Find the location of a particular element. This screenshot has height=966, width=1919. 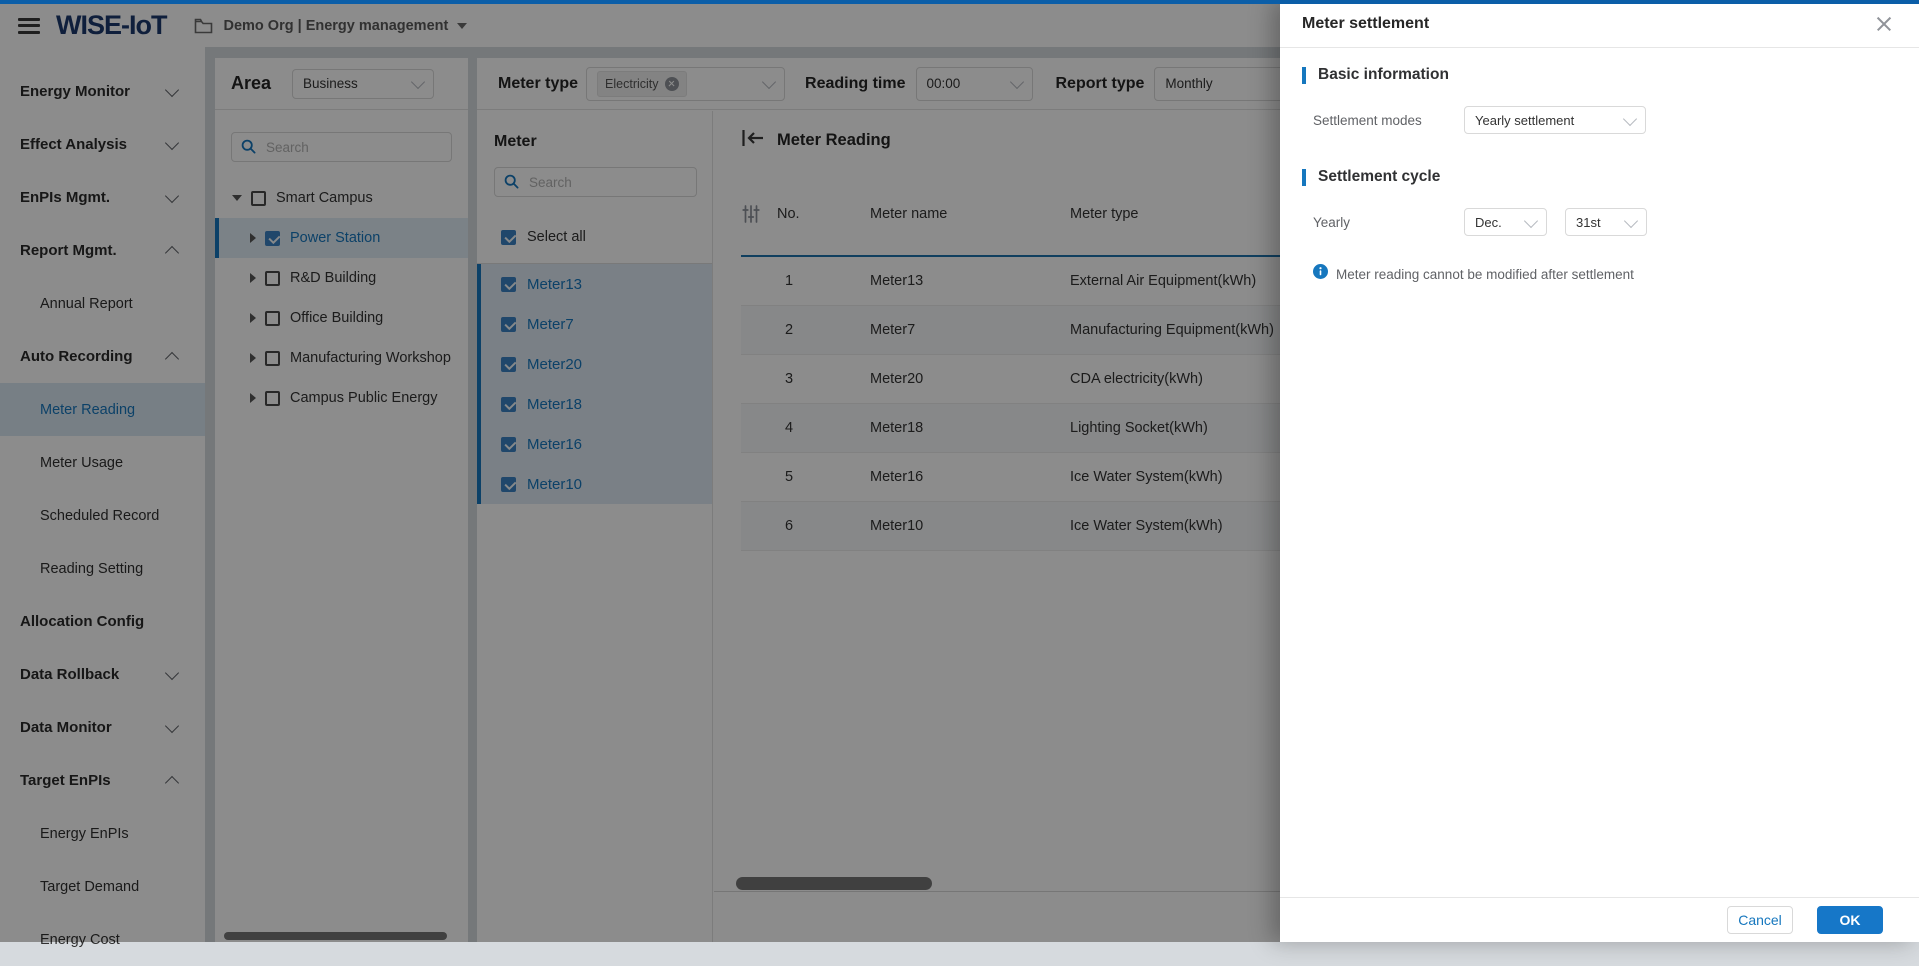

close-icon is located at coordinates (1884, 24).